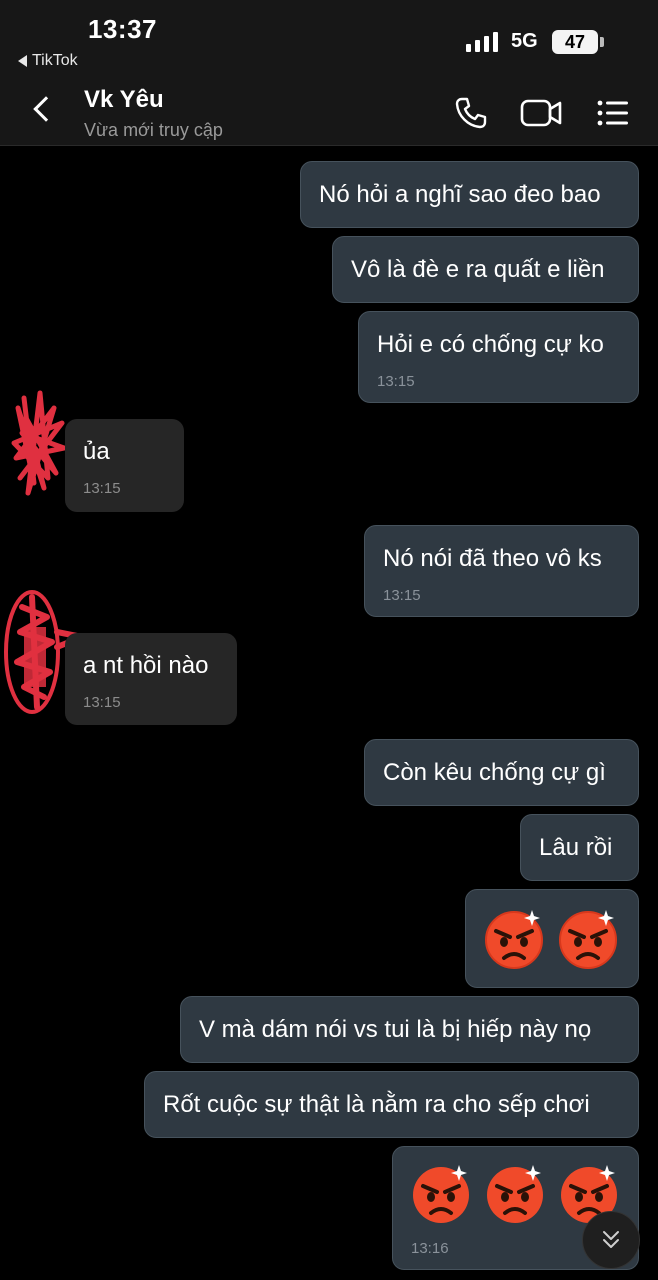  I want to click on battery-level: 47, so click(575, 41).